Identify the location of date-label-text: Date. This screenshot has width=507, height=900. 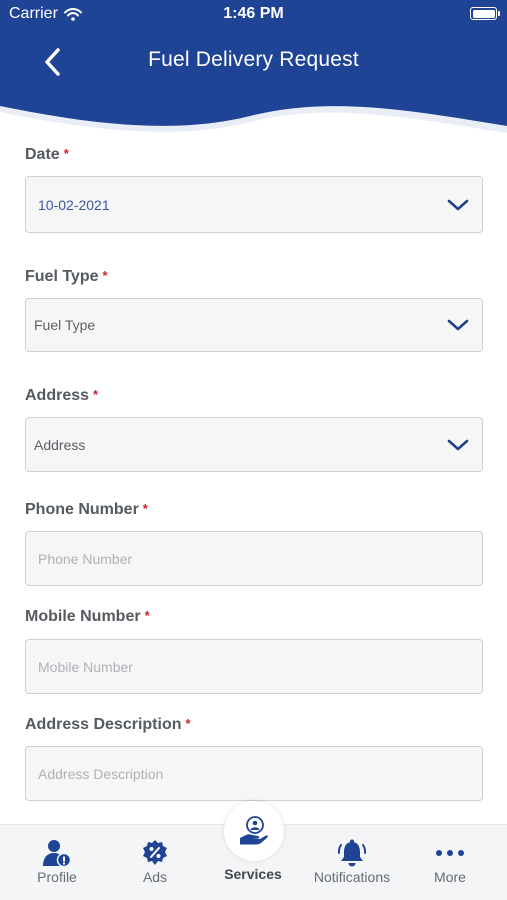
(42, 154).